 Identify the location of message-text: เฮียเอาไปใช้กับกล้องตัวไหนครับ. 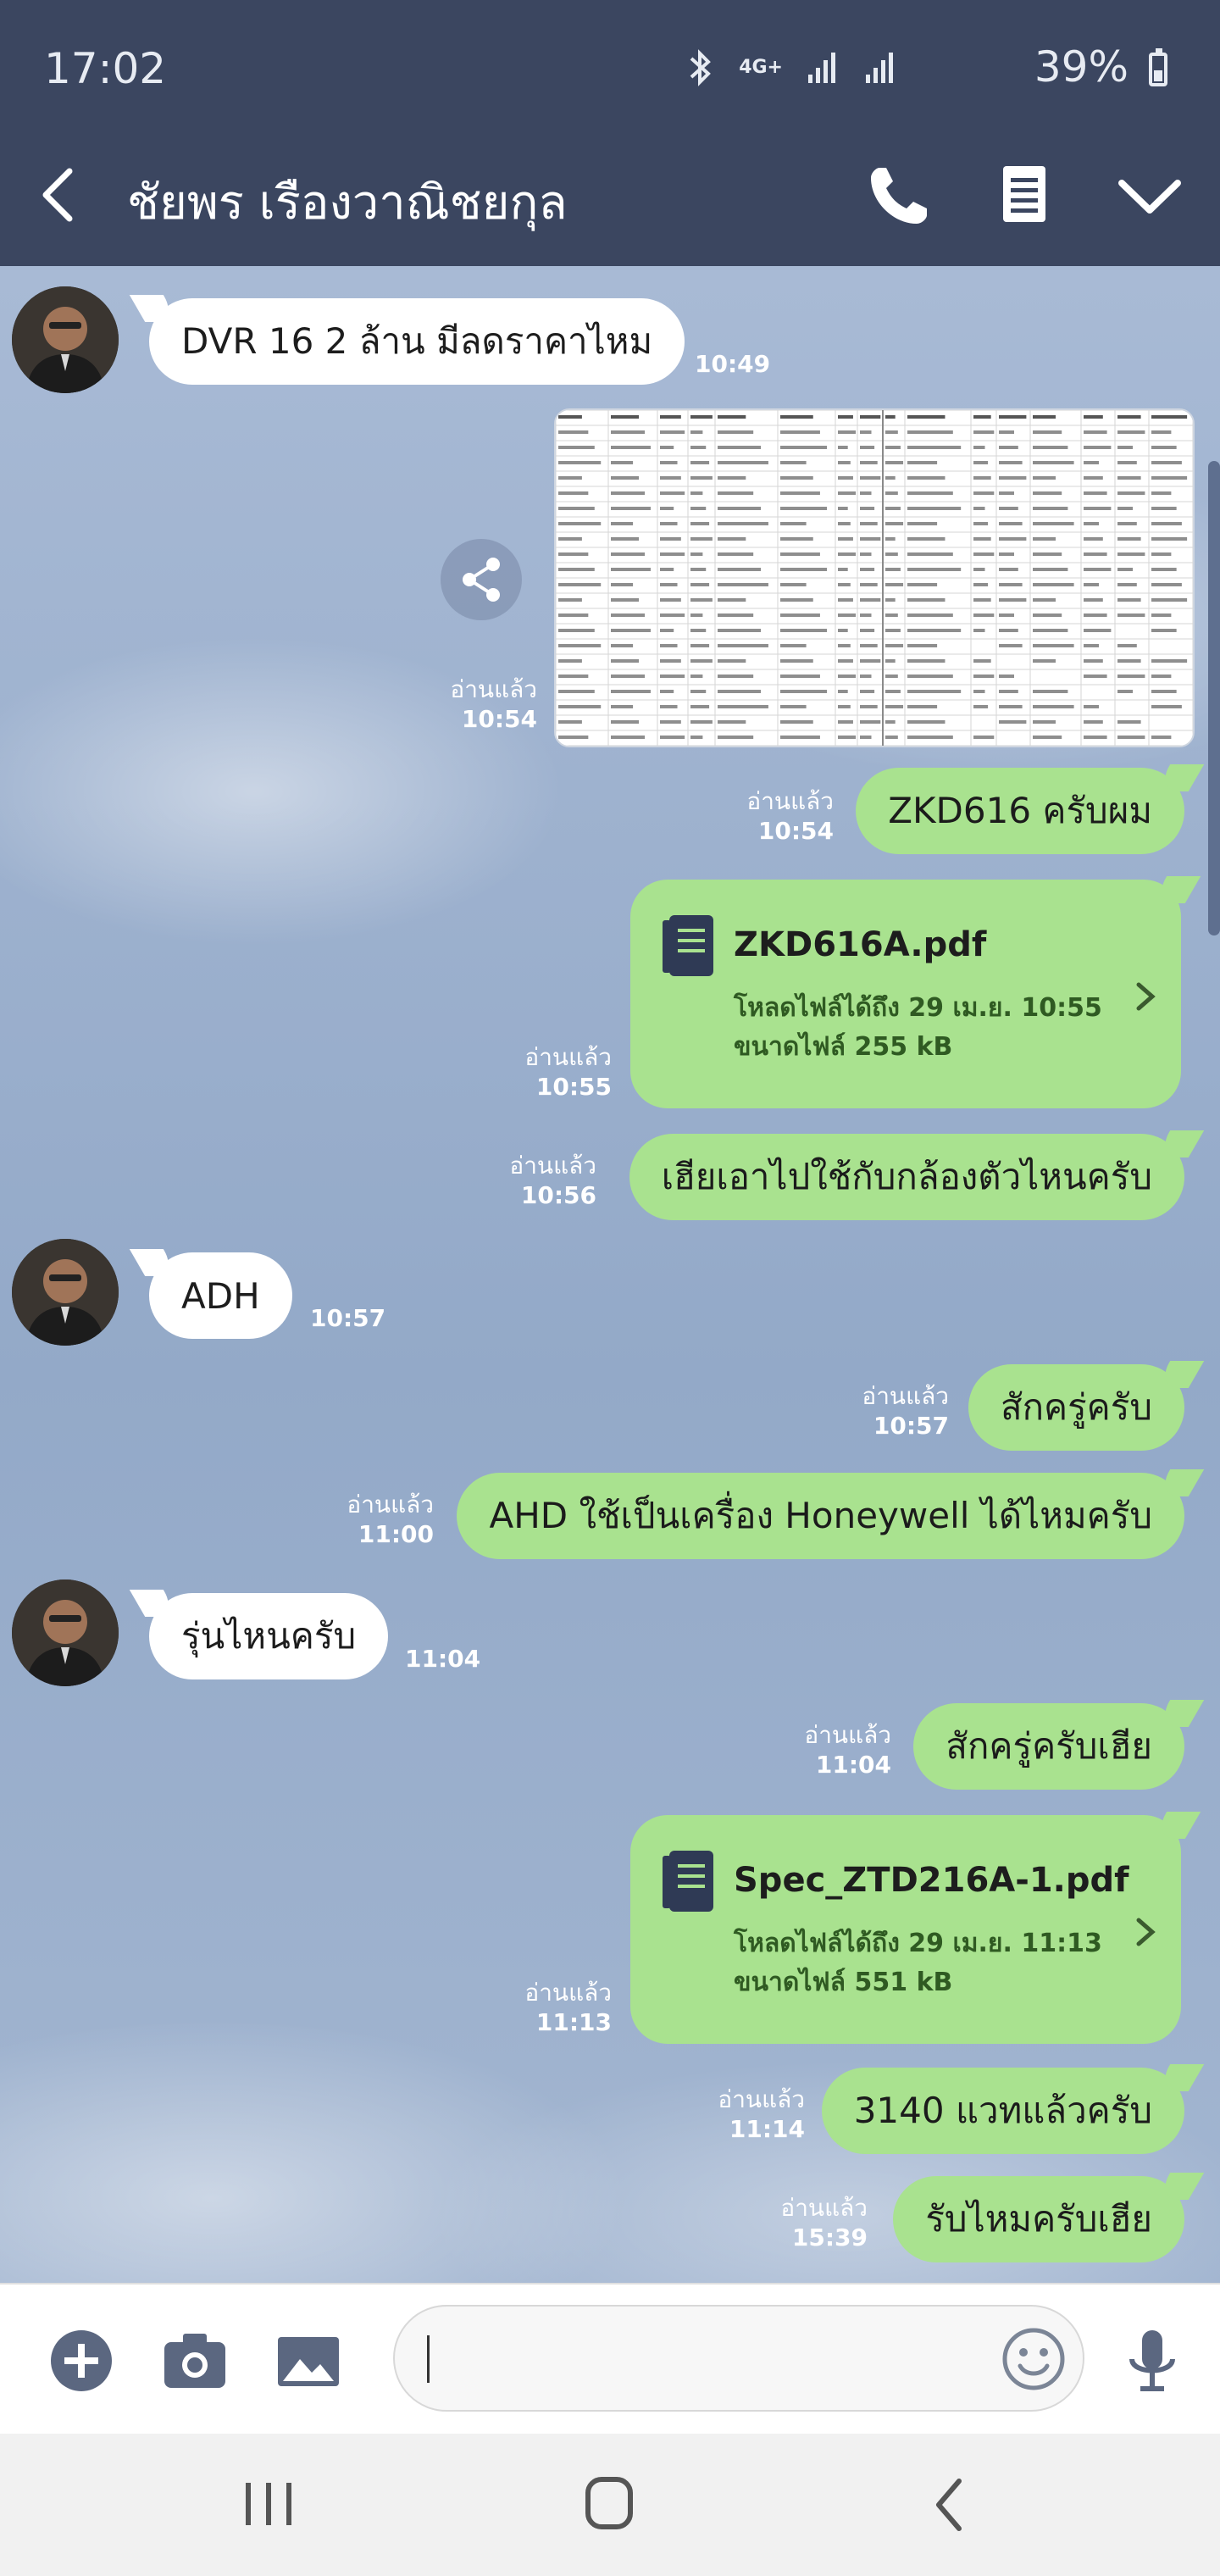
(906, 1176).